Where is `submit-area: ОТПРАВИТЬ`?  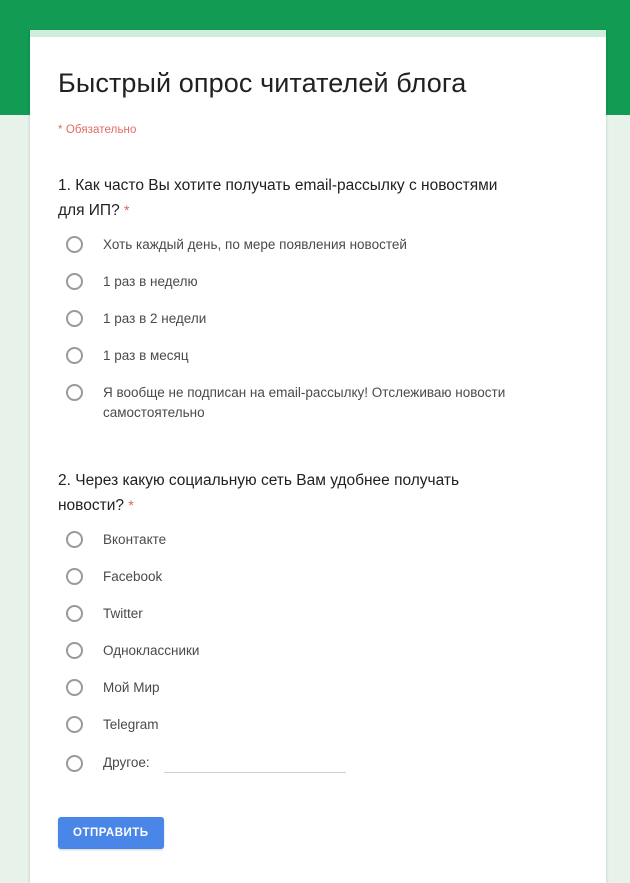 submit-area: ОТПРАВИТЬ is located at coordinates (318, 850).